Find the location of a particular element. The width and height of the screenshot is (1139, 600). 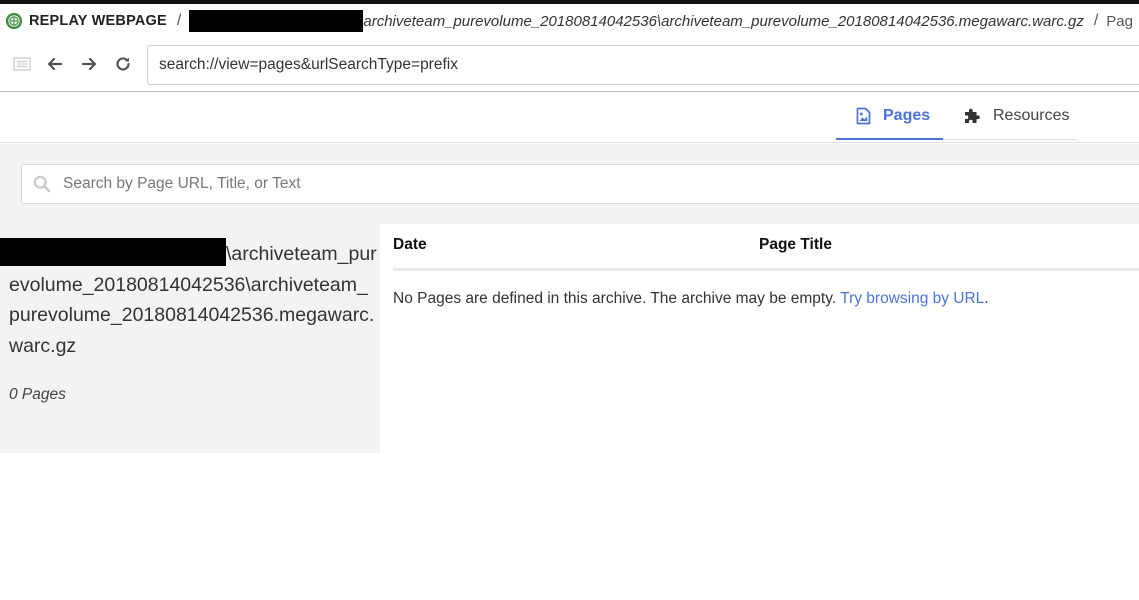

tab-resources-label: Resources is located at coordinates (1031, 115).